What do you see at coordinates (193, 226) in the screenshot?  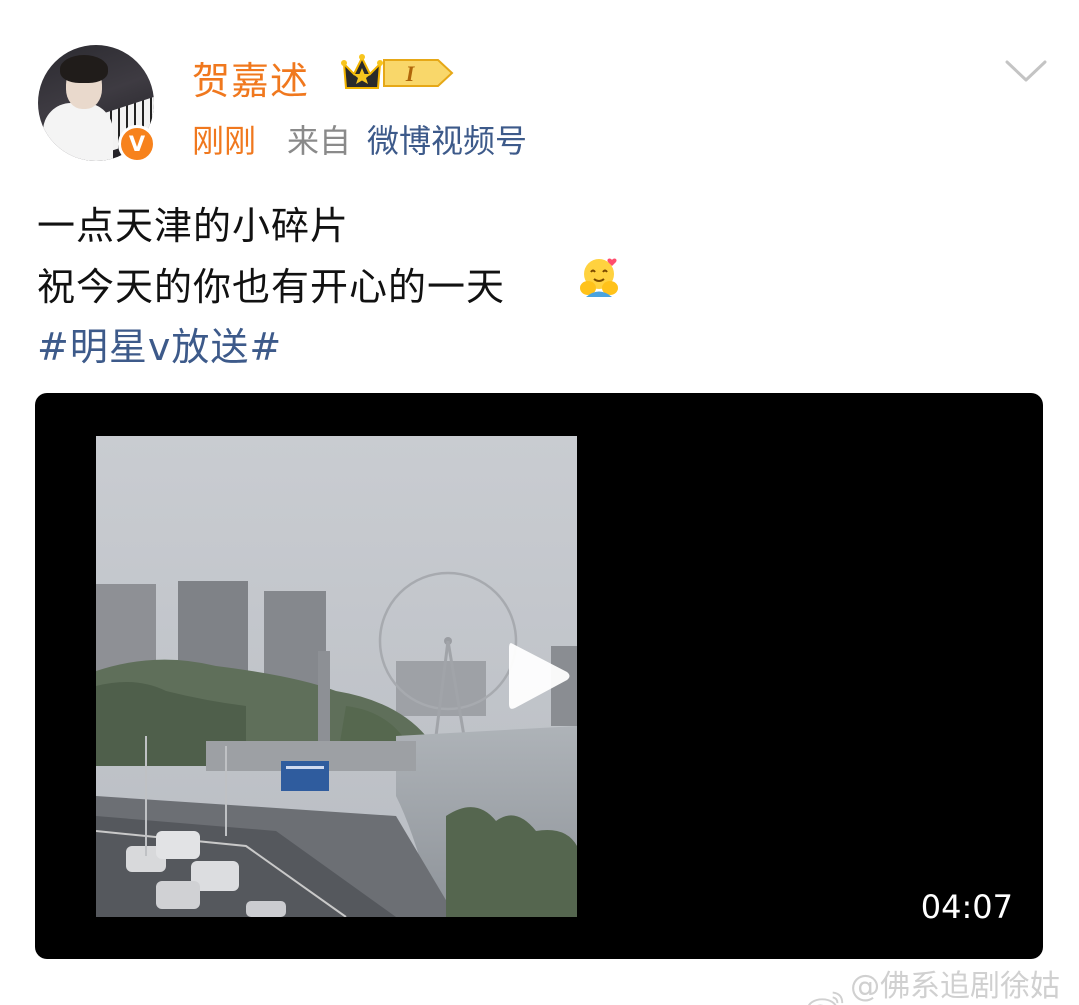 I see `post-text-line-1: 一点天津的小碎片` at bounding box center [193, 226].